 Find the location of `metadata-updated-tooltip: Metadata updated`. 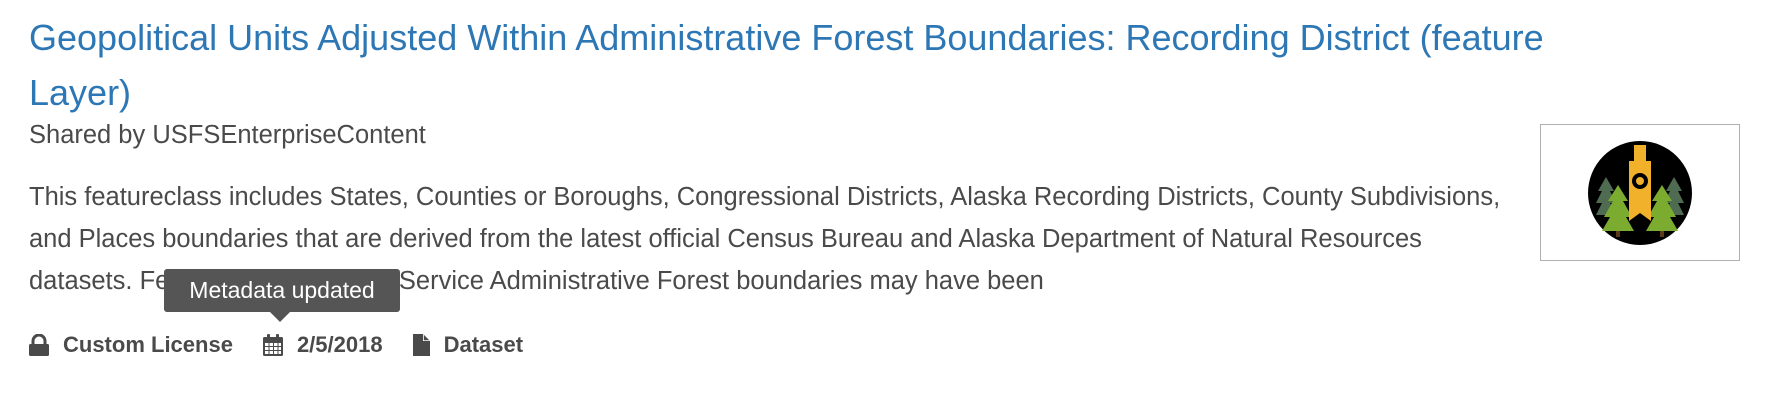

metadata-updated-tooltip: Metadata updated is located at coordinates (282, 290).